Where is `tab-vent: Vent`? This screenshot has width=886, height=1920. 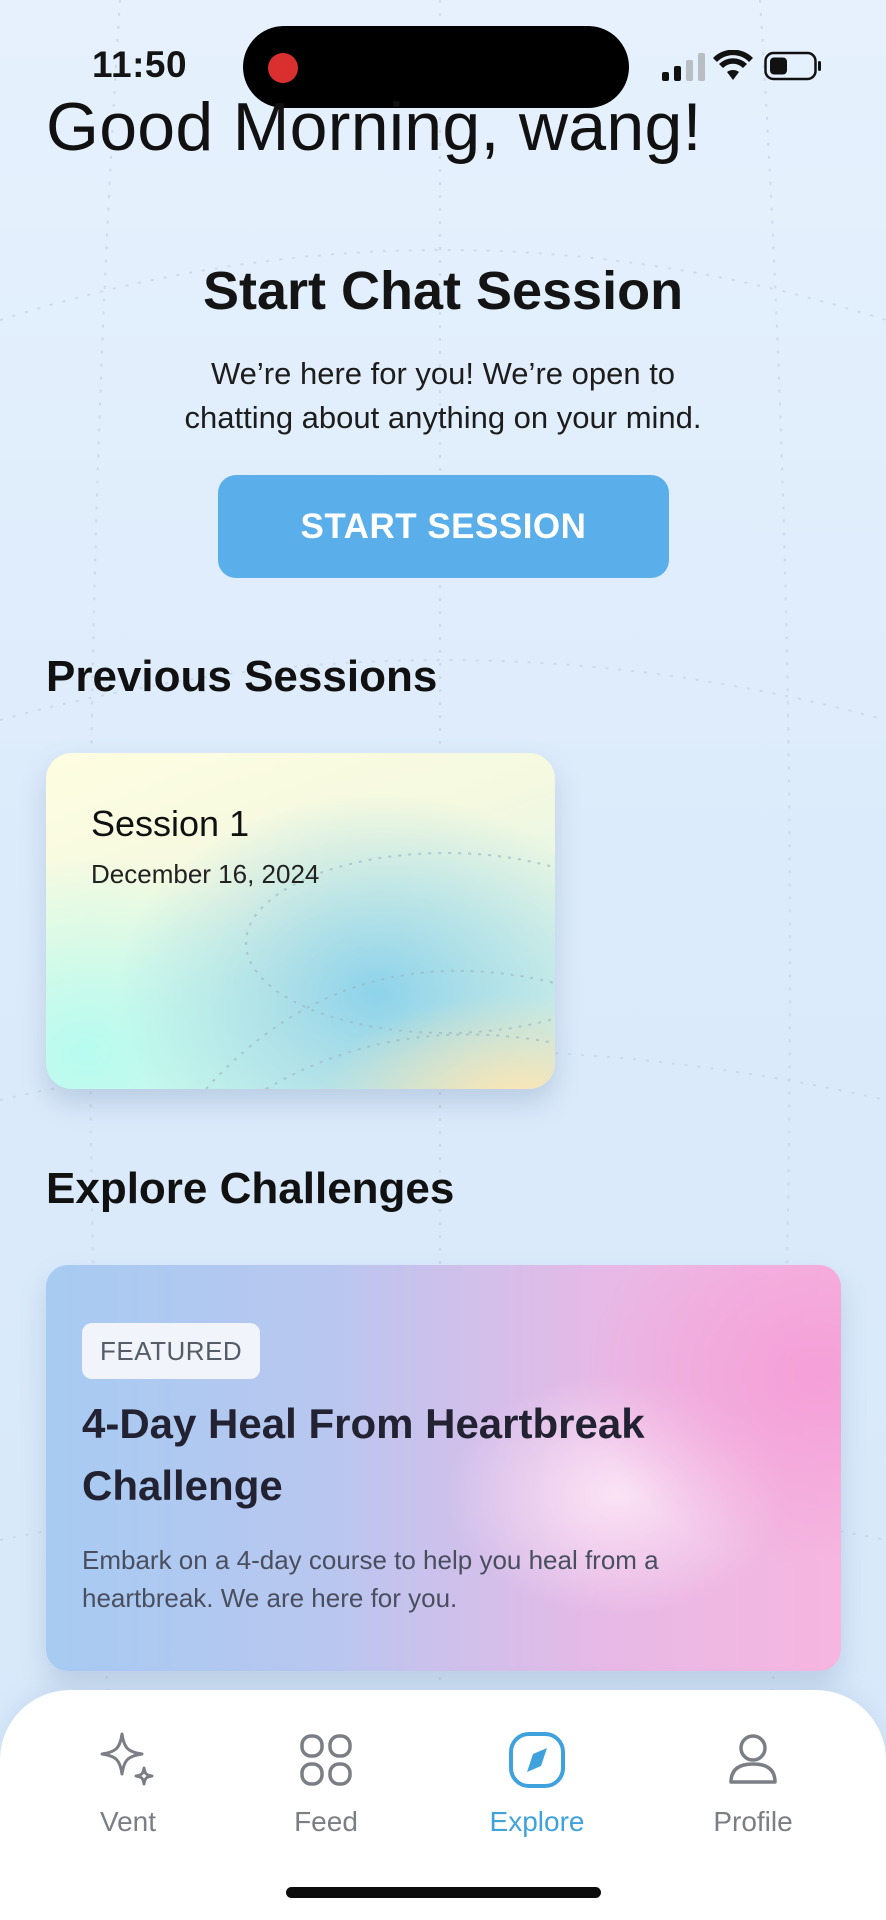
tab-vent: Vent is located at coordinates (128, 1784).